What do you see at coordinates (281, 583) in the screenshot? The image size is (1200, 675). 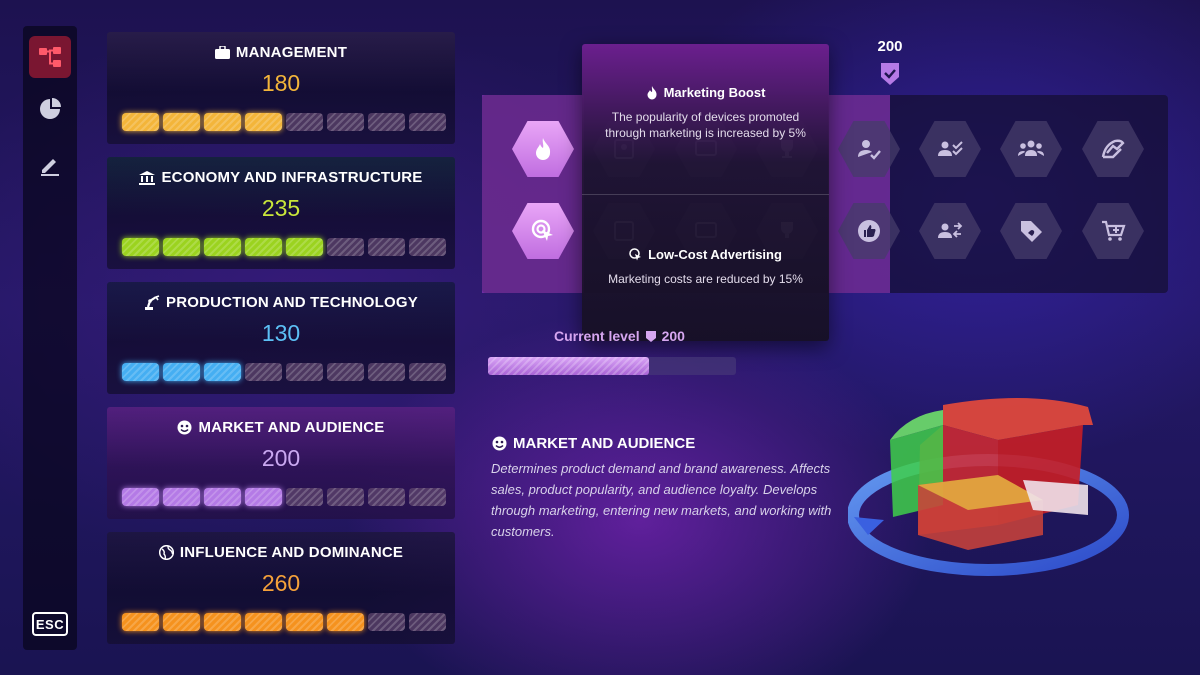 I see `stat-value: 260` at bounding box center [281, 583].